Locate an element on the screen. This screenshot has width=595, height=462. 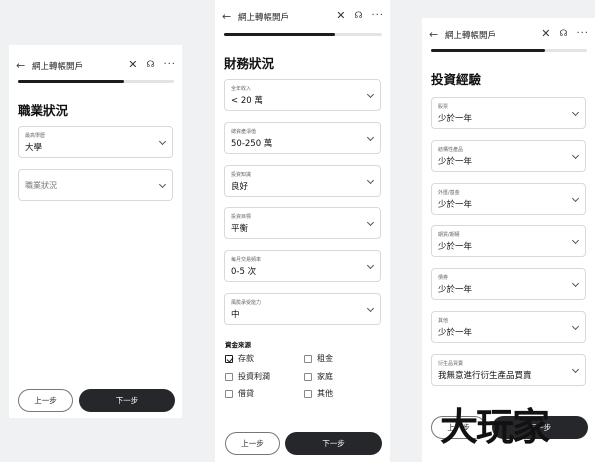
checkbox-label: 借貸 is located at coordinates (246, 393).